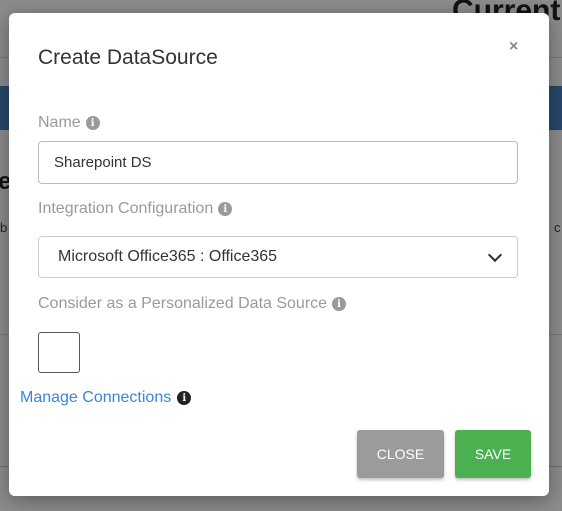 The image size is (562, 511). Describe the element at coordinates (493, 454) in the screenshot. I see `save-button: SAVE` at that location.